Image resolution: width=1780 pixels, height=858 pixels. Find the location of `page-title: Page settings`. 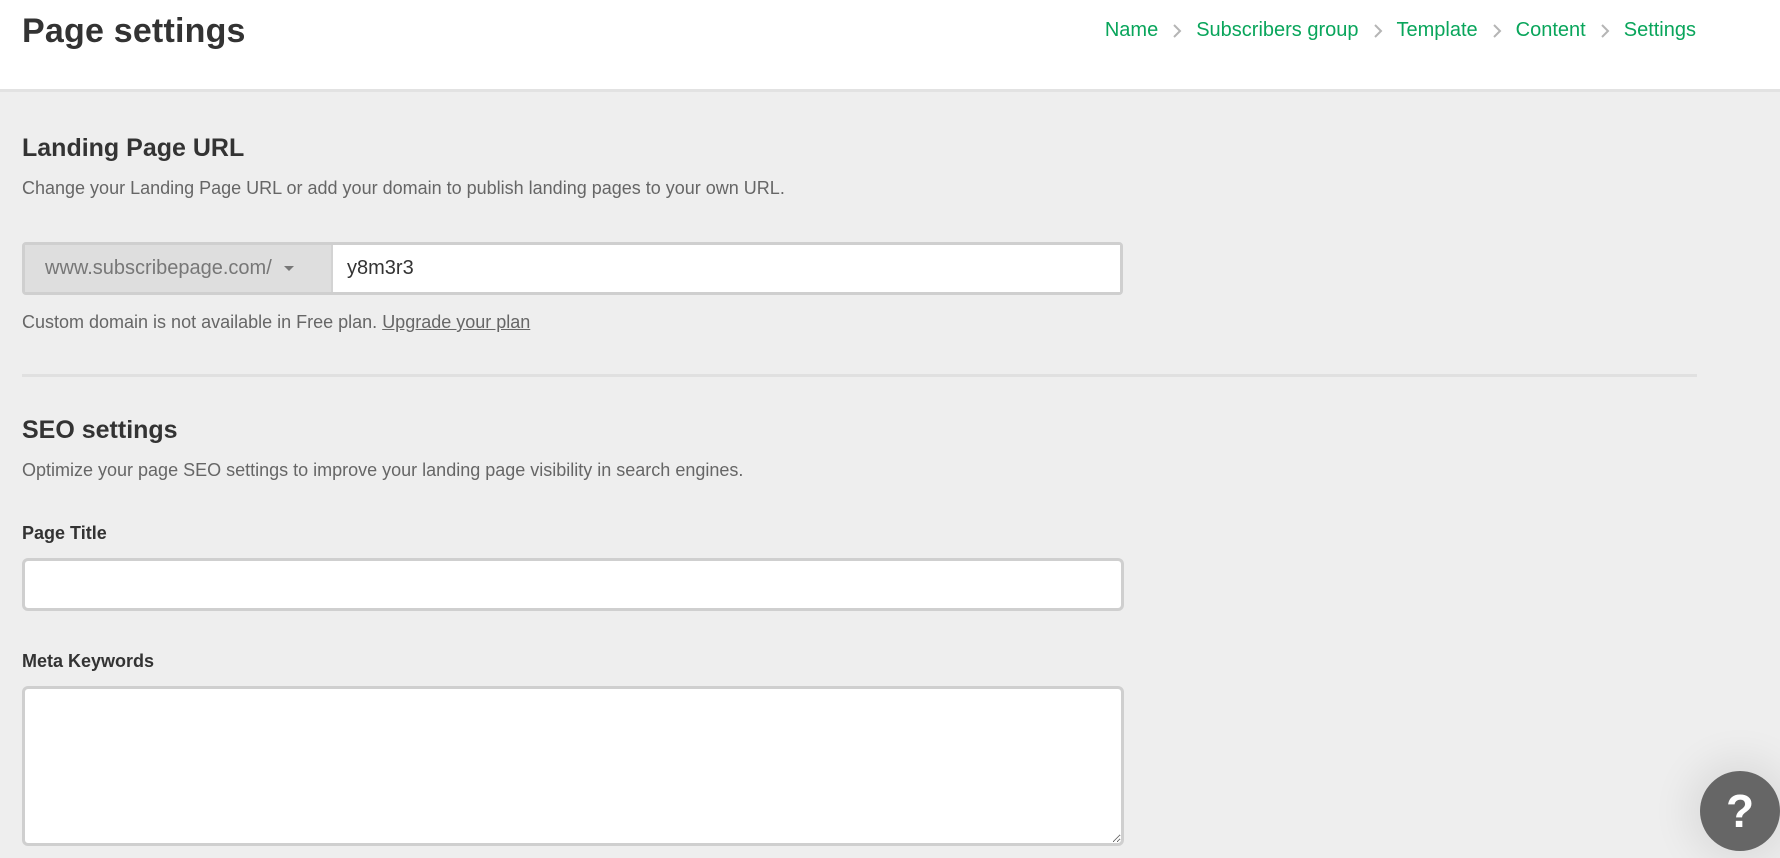

page-title: Page settings is located at coordinates (134, 31).